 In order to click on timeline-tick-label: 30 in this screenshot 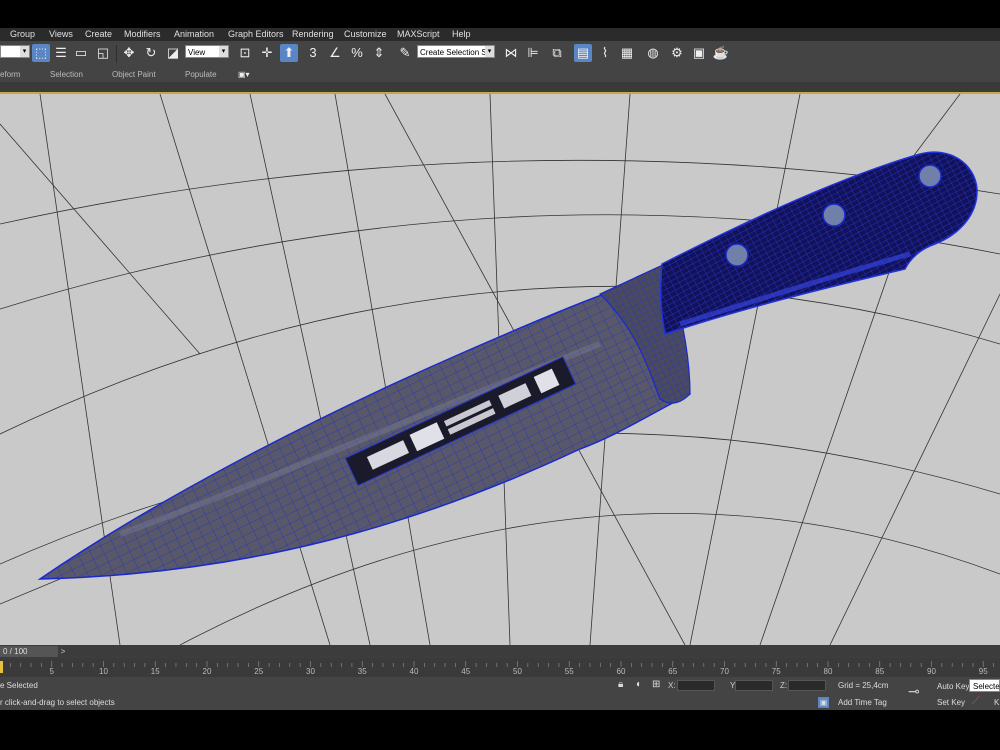, I will do `click(310, 671)`.